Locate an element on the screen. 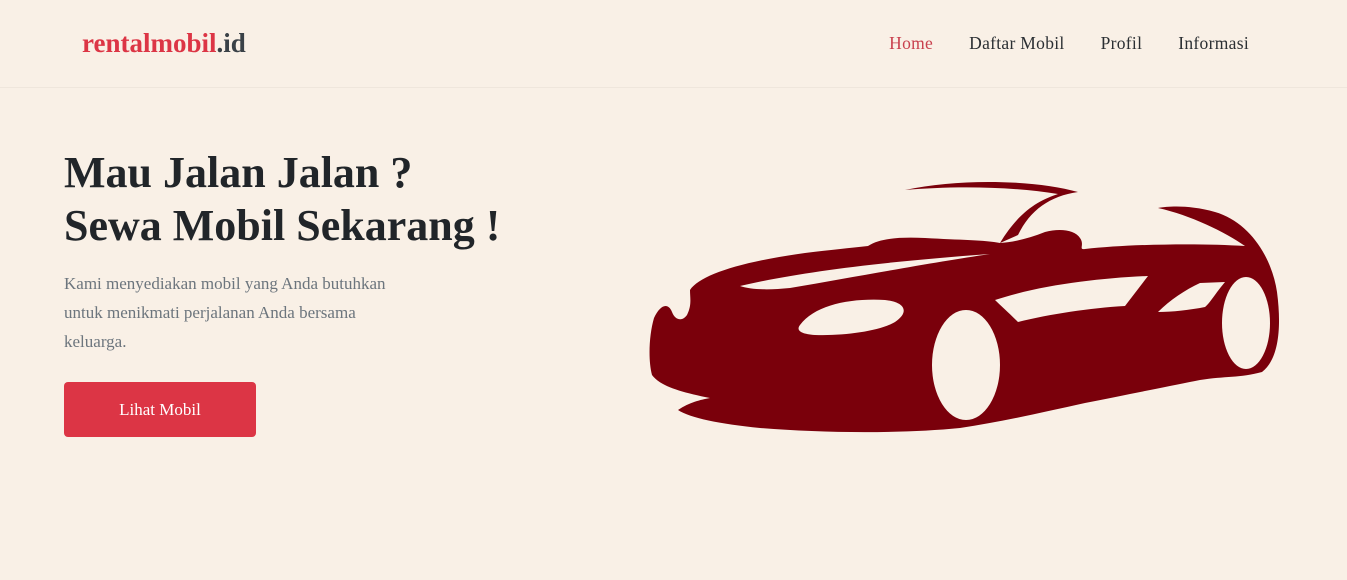 The height and width of the screenshot is (580, 1347). brand-tld: .id is located at coordinates (231, 43).